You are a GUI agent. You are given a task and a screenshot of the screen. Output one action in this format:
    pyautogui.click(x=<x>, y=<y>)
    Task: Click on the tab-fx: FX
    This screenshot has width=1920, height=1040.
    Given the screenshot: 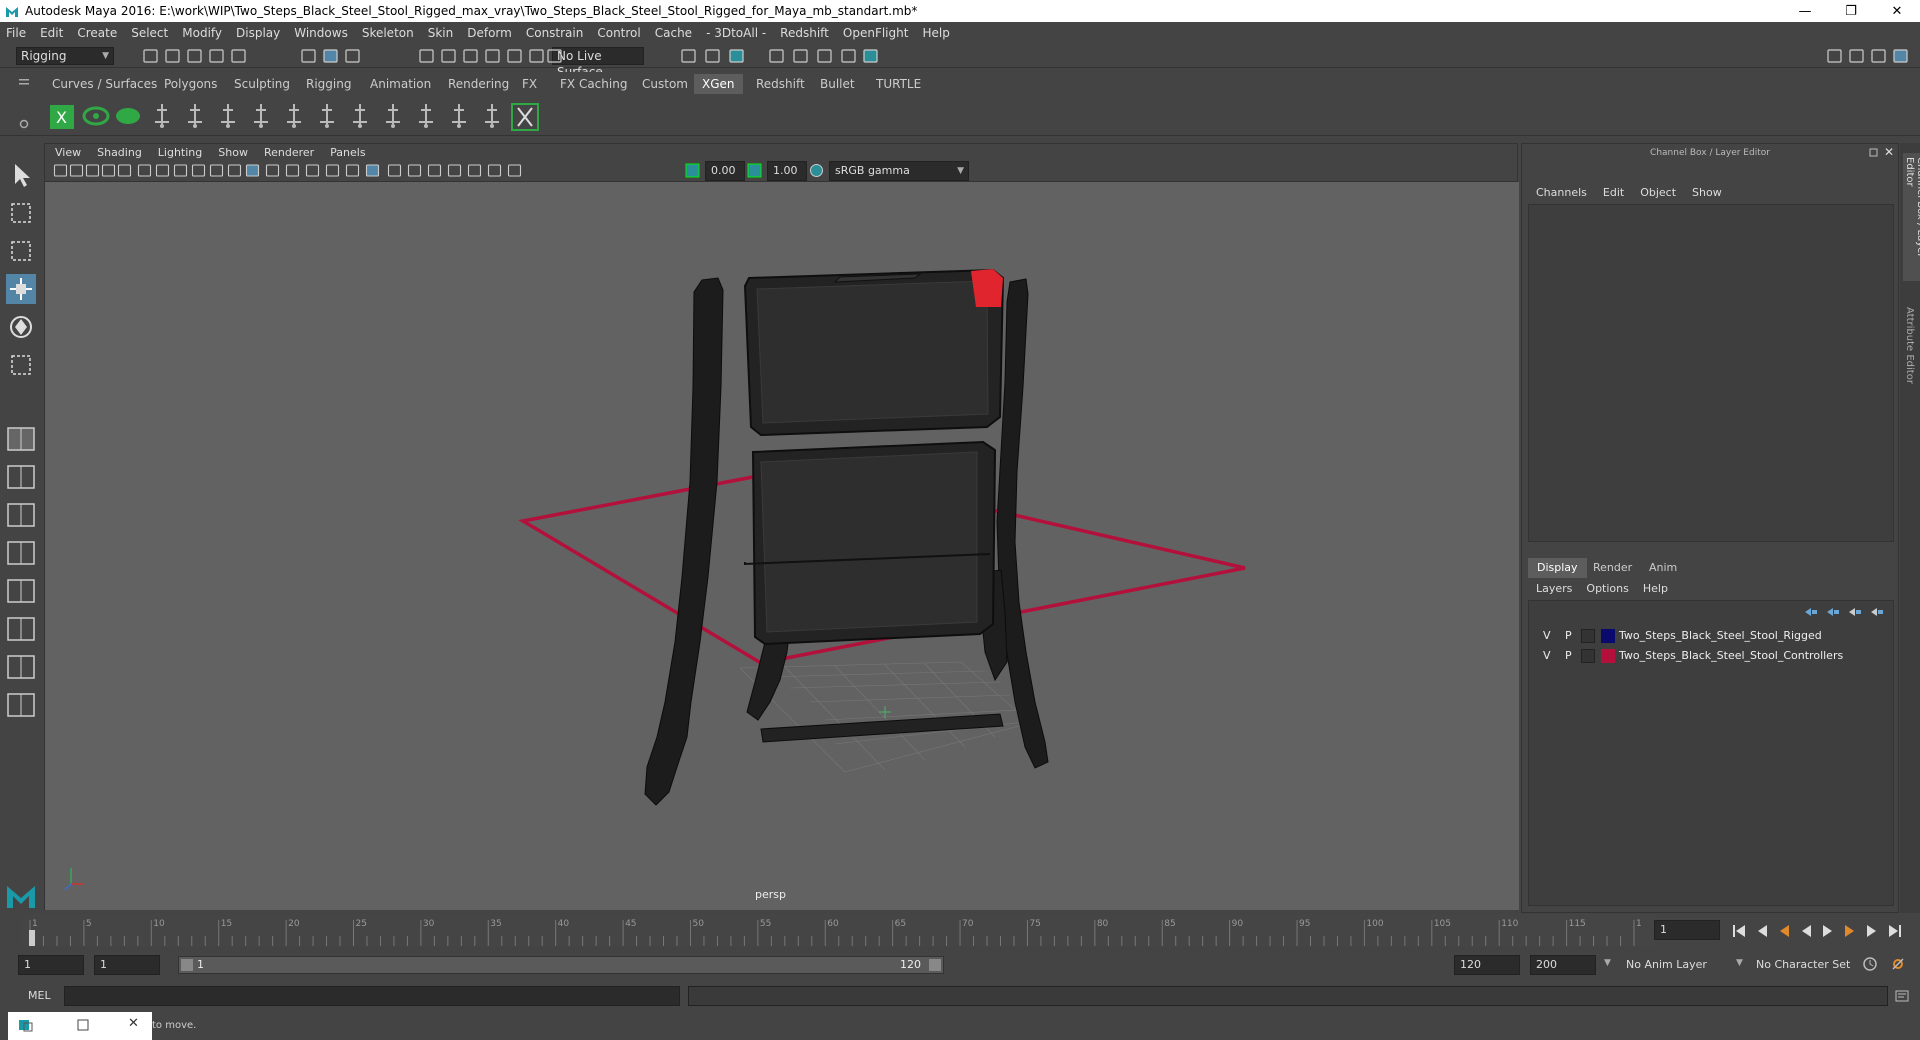 What is the action you would take?
    pyautogui.click(x=529, y=84)
    